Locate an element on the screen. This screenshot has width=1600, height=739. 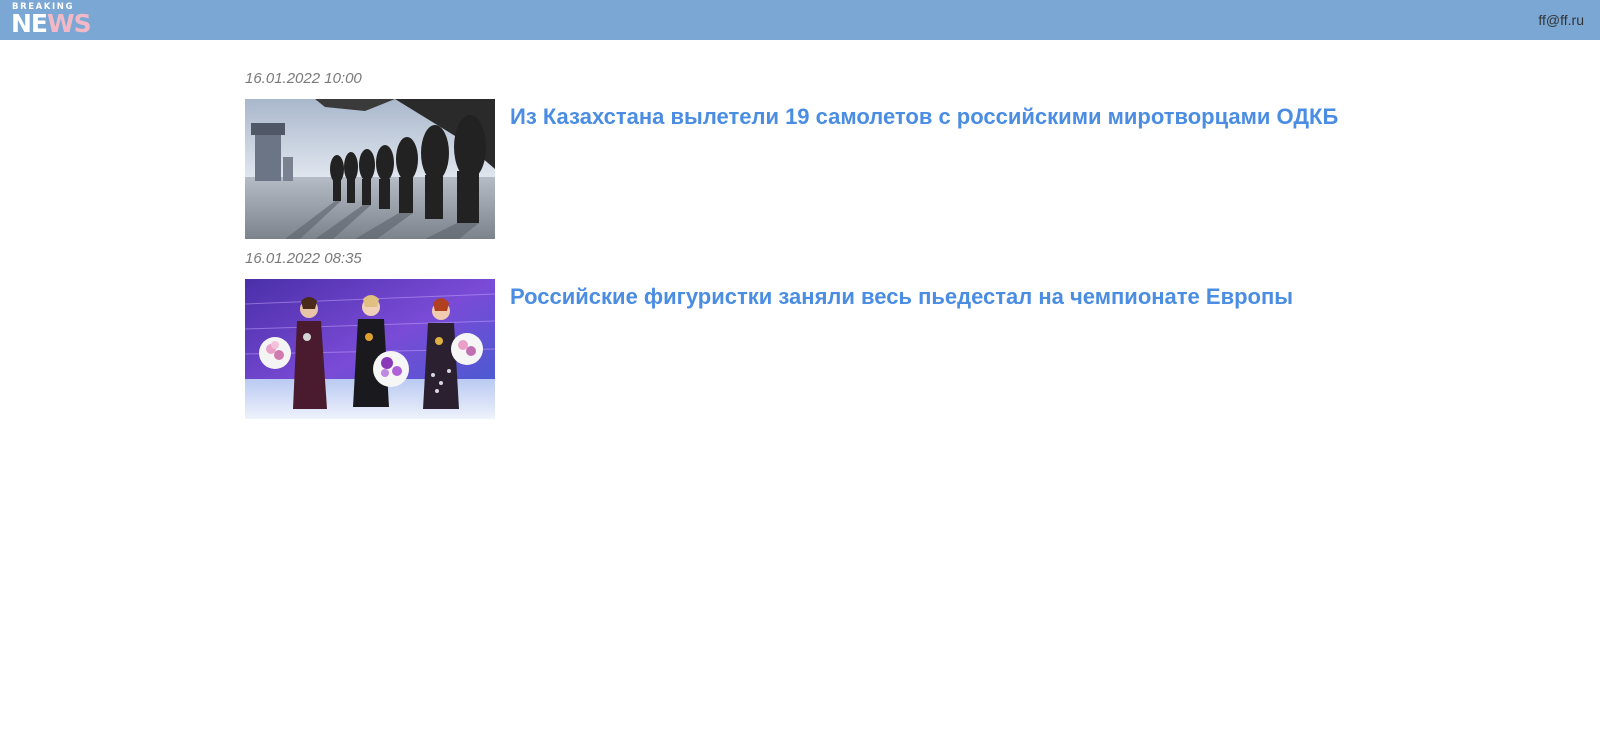
skaters-image is located at coordinates (370, 349).